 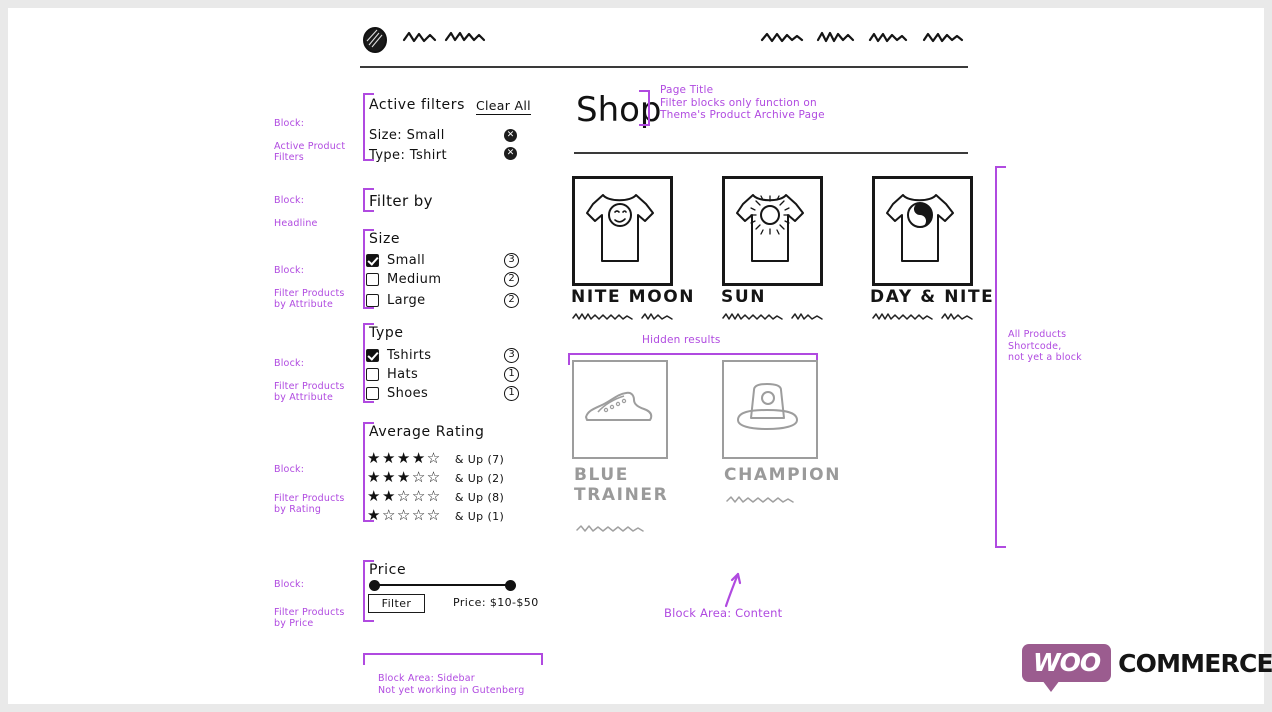 I want to click on annotation-detail: Active Product Filters, so click(x=310, y=152).